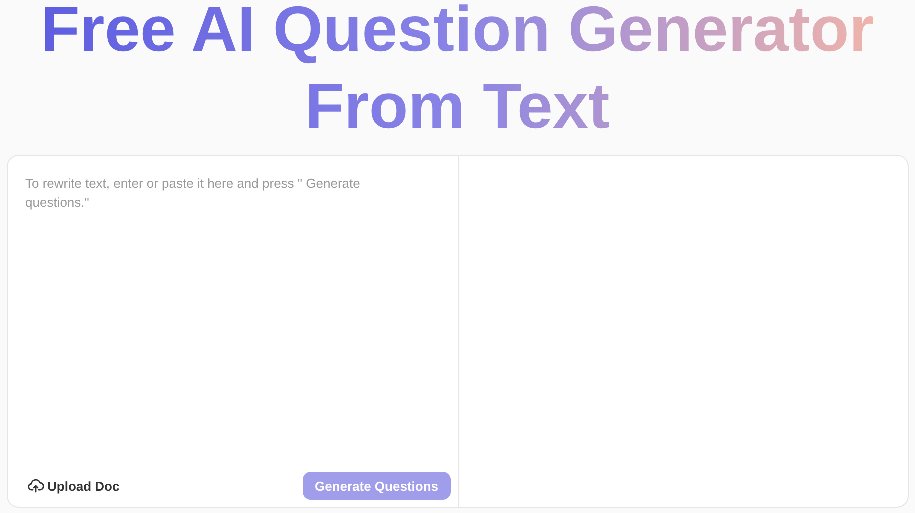  I want to click on cloud-upload-icon, so click(36, 486).